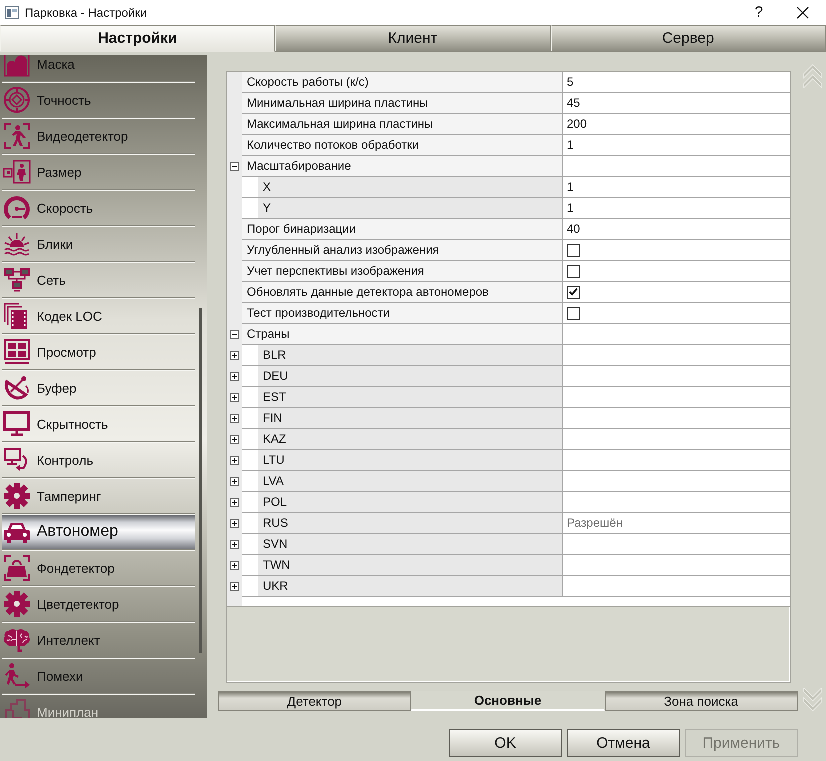 The height and width of the screenshot is (761, 826). I want to click on sidebar-item: Фондетектор, so click(98, 568).